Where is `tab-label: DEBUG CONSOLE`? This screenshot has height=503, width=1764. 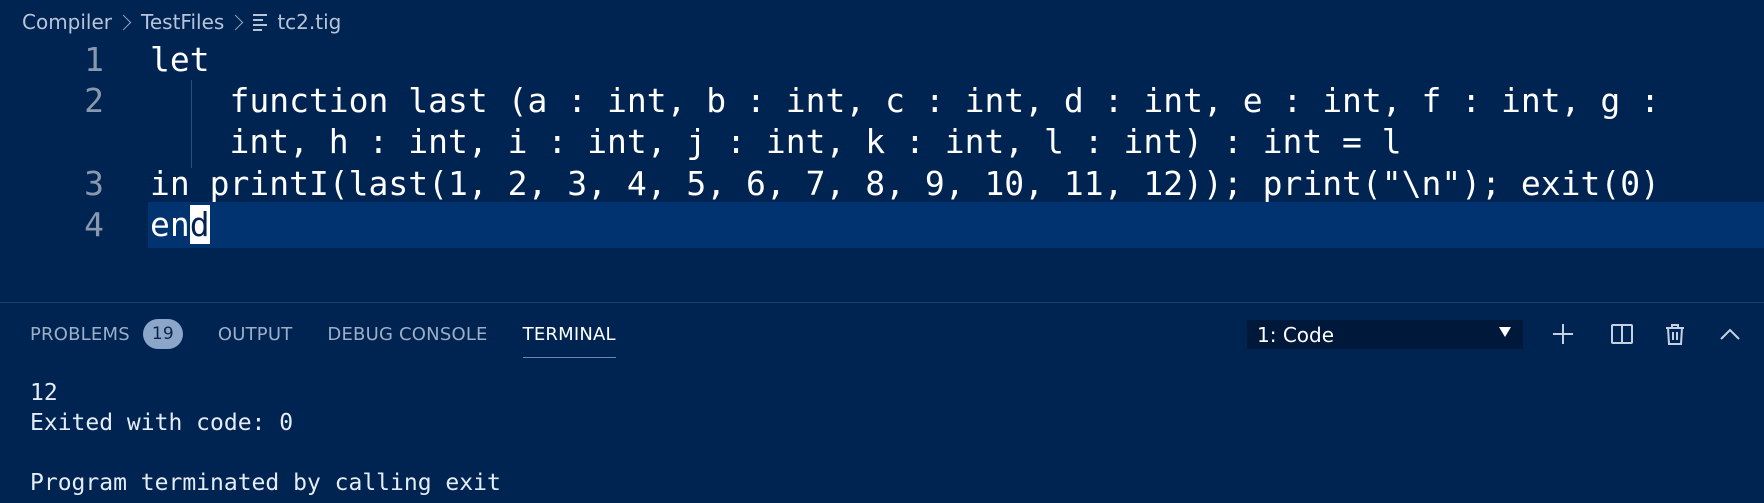 tab-label: DEBUG CONSOLE is located at coordinates (407, 334).